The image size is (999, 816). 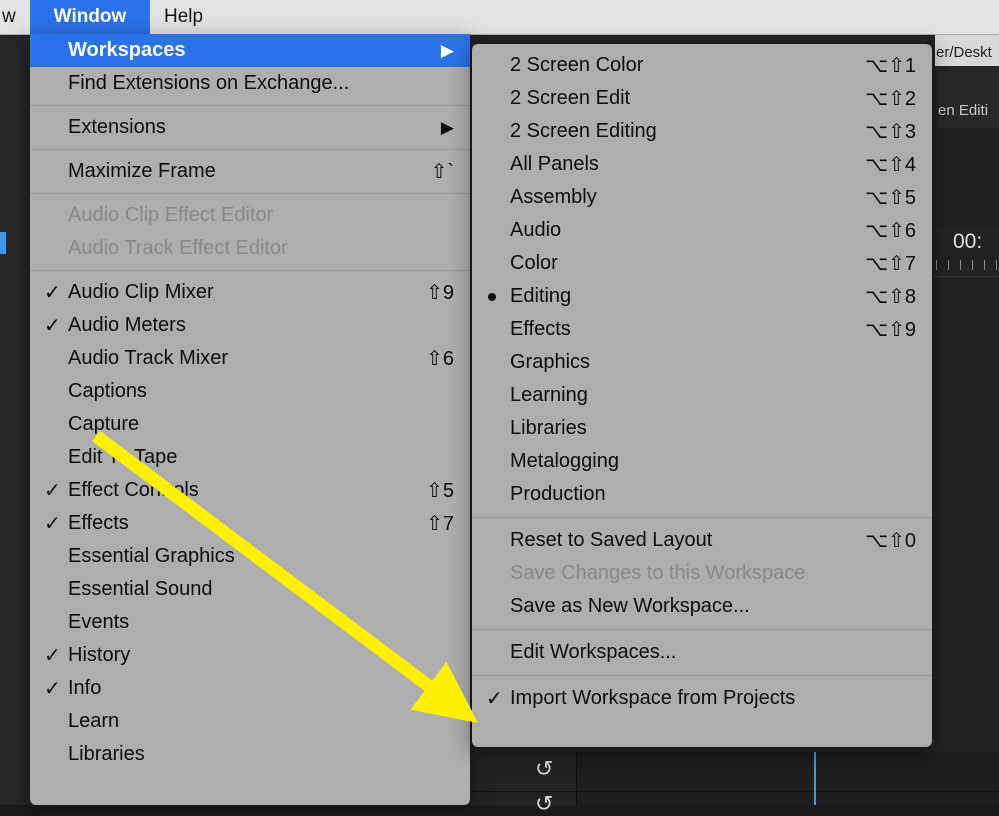 I want to click on window-menu-item-effects: ✓ Effects ⇧7, so click(x=250, y=523).